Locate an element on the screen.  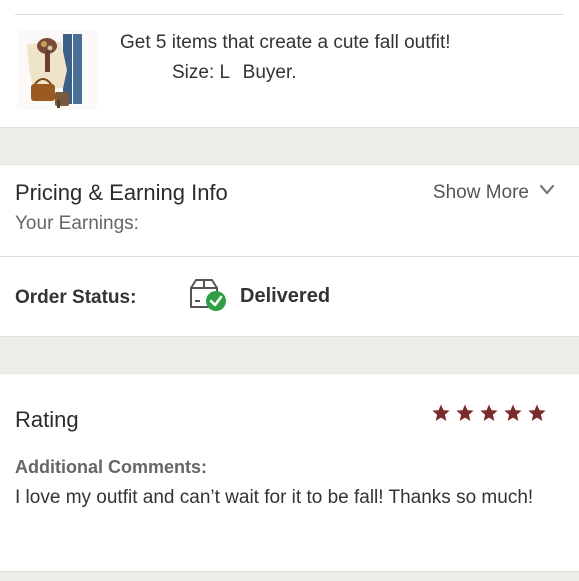
item-meta: Size: L Buyer. is located at coordinates (234, 73).